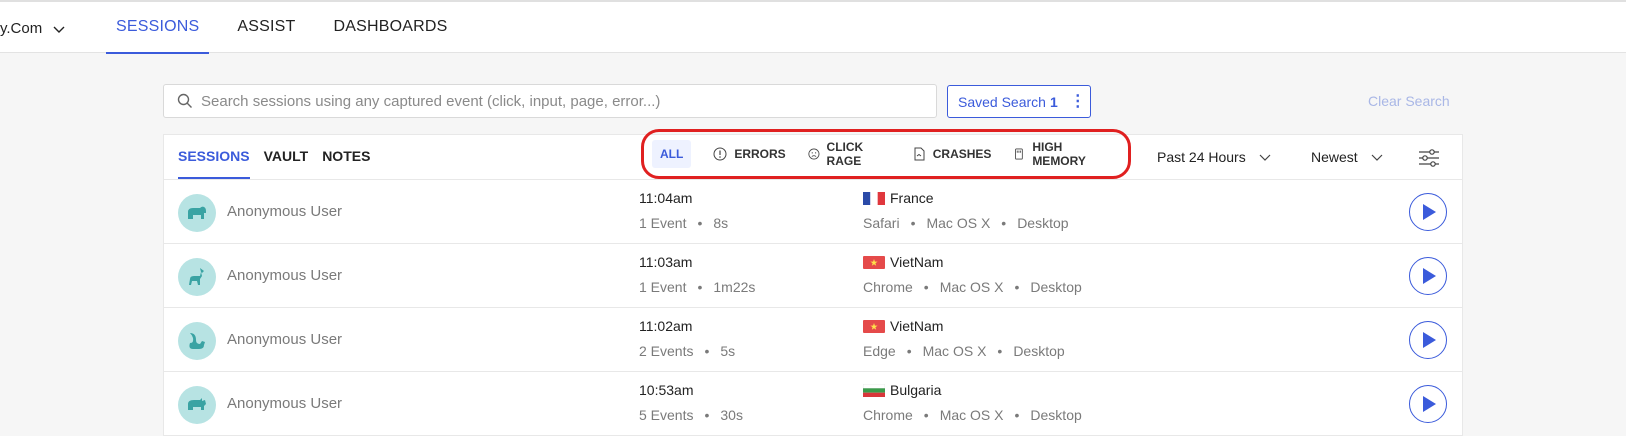 Image resolution: width=1626 pixels, height=436 pixels. Describe the element at coordinates (728, 351) in the screenshot. I see `session-duration: 5s` at that location.